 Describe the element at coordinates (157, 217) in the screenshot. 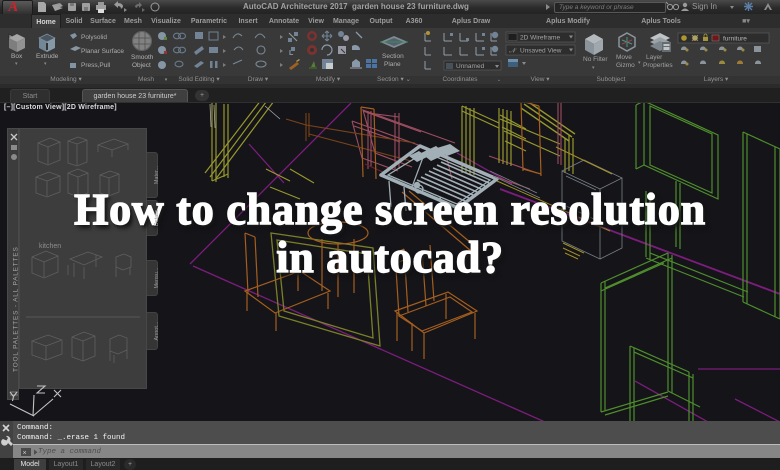

I see `svg-text: Details` at that location.